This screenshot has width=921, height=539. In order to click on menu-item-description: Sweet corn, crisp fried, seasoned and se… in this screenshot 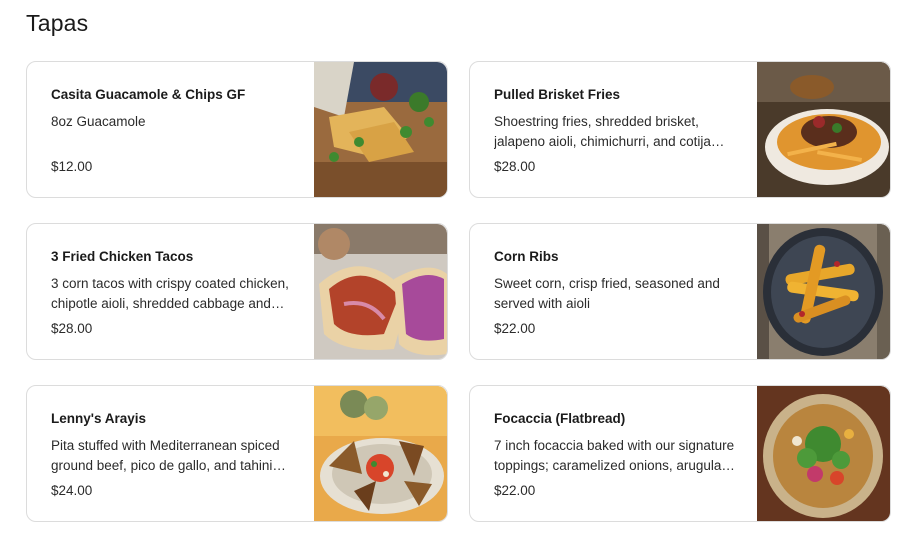, I will do `click(607, 293)`.